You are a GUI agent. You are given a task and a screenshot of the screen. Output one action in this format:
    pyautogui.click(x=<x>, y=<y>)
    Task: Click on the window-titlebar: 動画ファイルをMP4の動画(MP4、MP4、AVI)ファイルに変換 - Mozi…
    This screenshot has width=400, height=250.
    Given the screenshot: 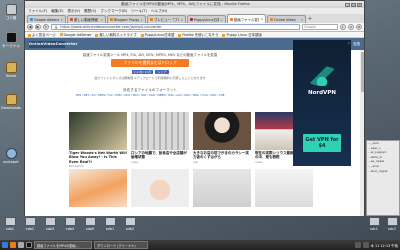 What is the action you would take?
    pyautogui.click(x=194, y=4)
    